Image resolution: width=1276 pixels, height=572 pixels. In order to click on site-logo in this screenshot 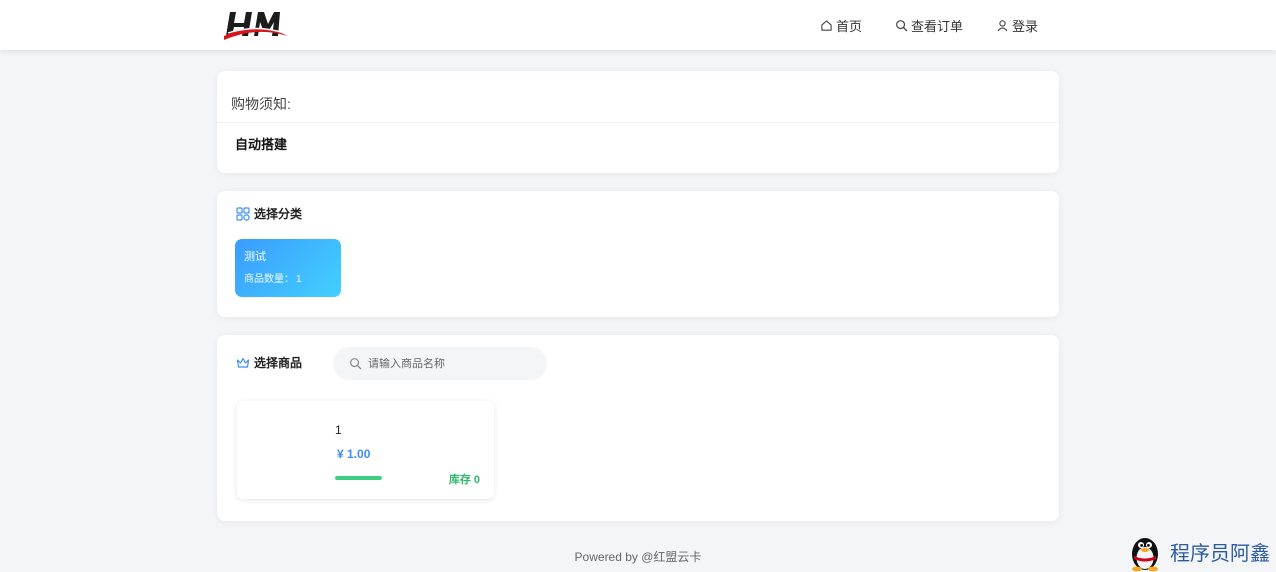, I will do `click(256, 25)`.